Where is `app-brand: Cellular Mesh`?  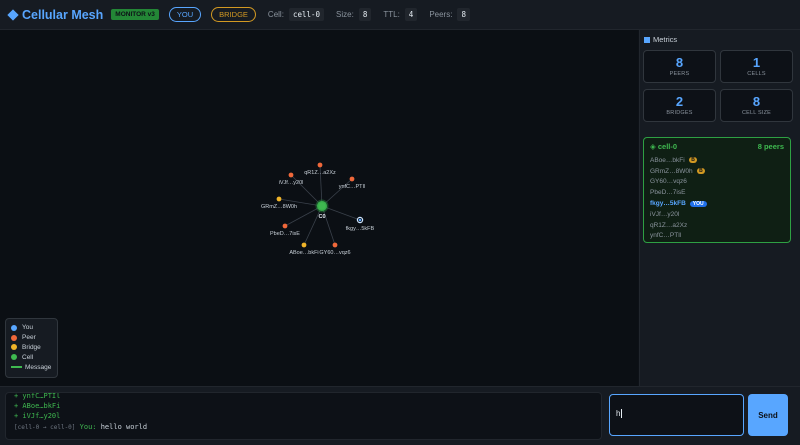
app-brand: Cellular Mesh is located at coordinates (55, 14).